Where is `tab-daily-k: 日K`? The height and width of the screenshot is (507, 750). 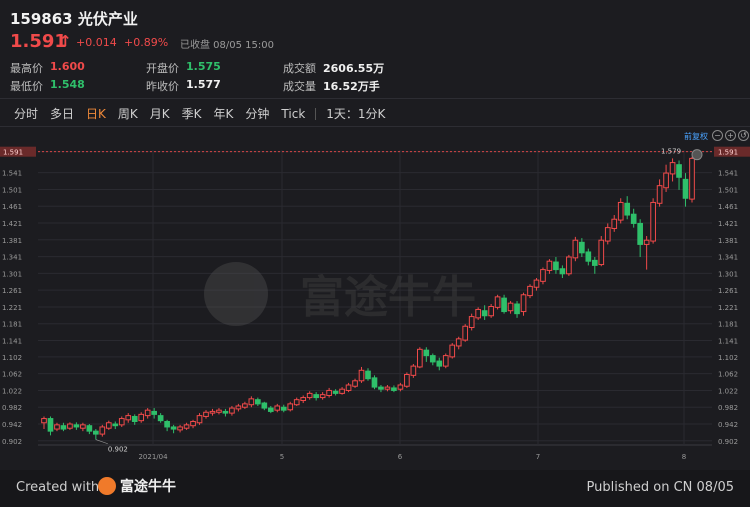 tab-daily-k: 日K is located at coordinates (96, 113).